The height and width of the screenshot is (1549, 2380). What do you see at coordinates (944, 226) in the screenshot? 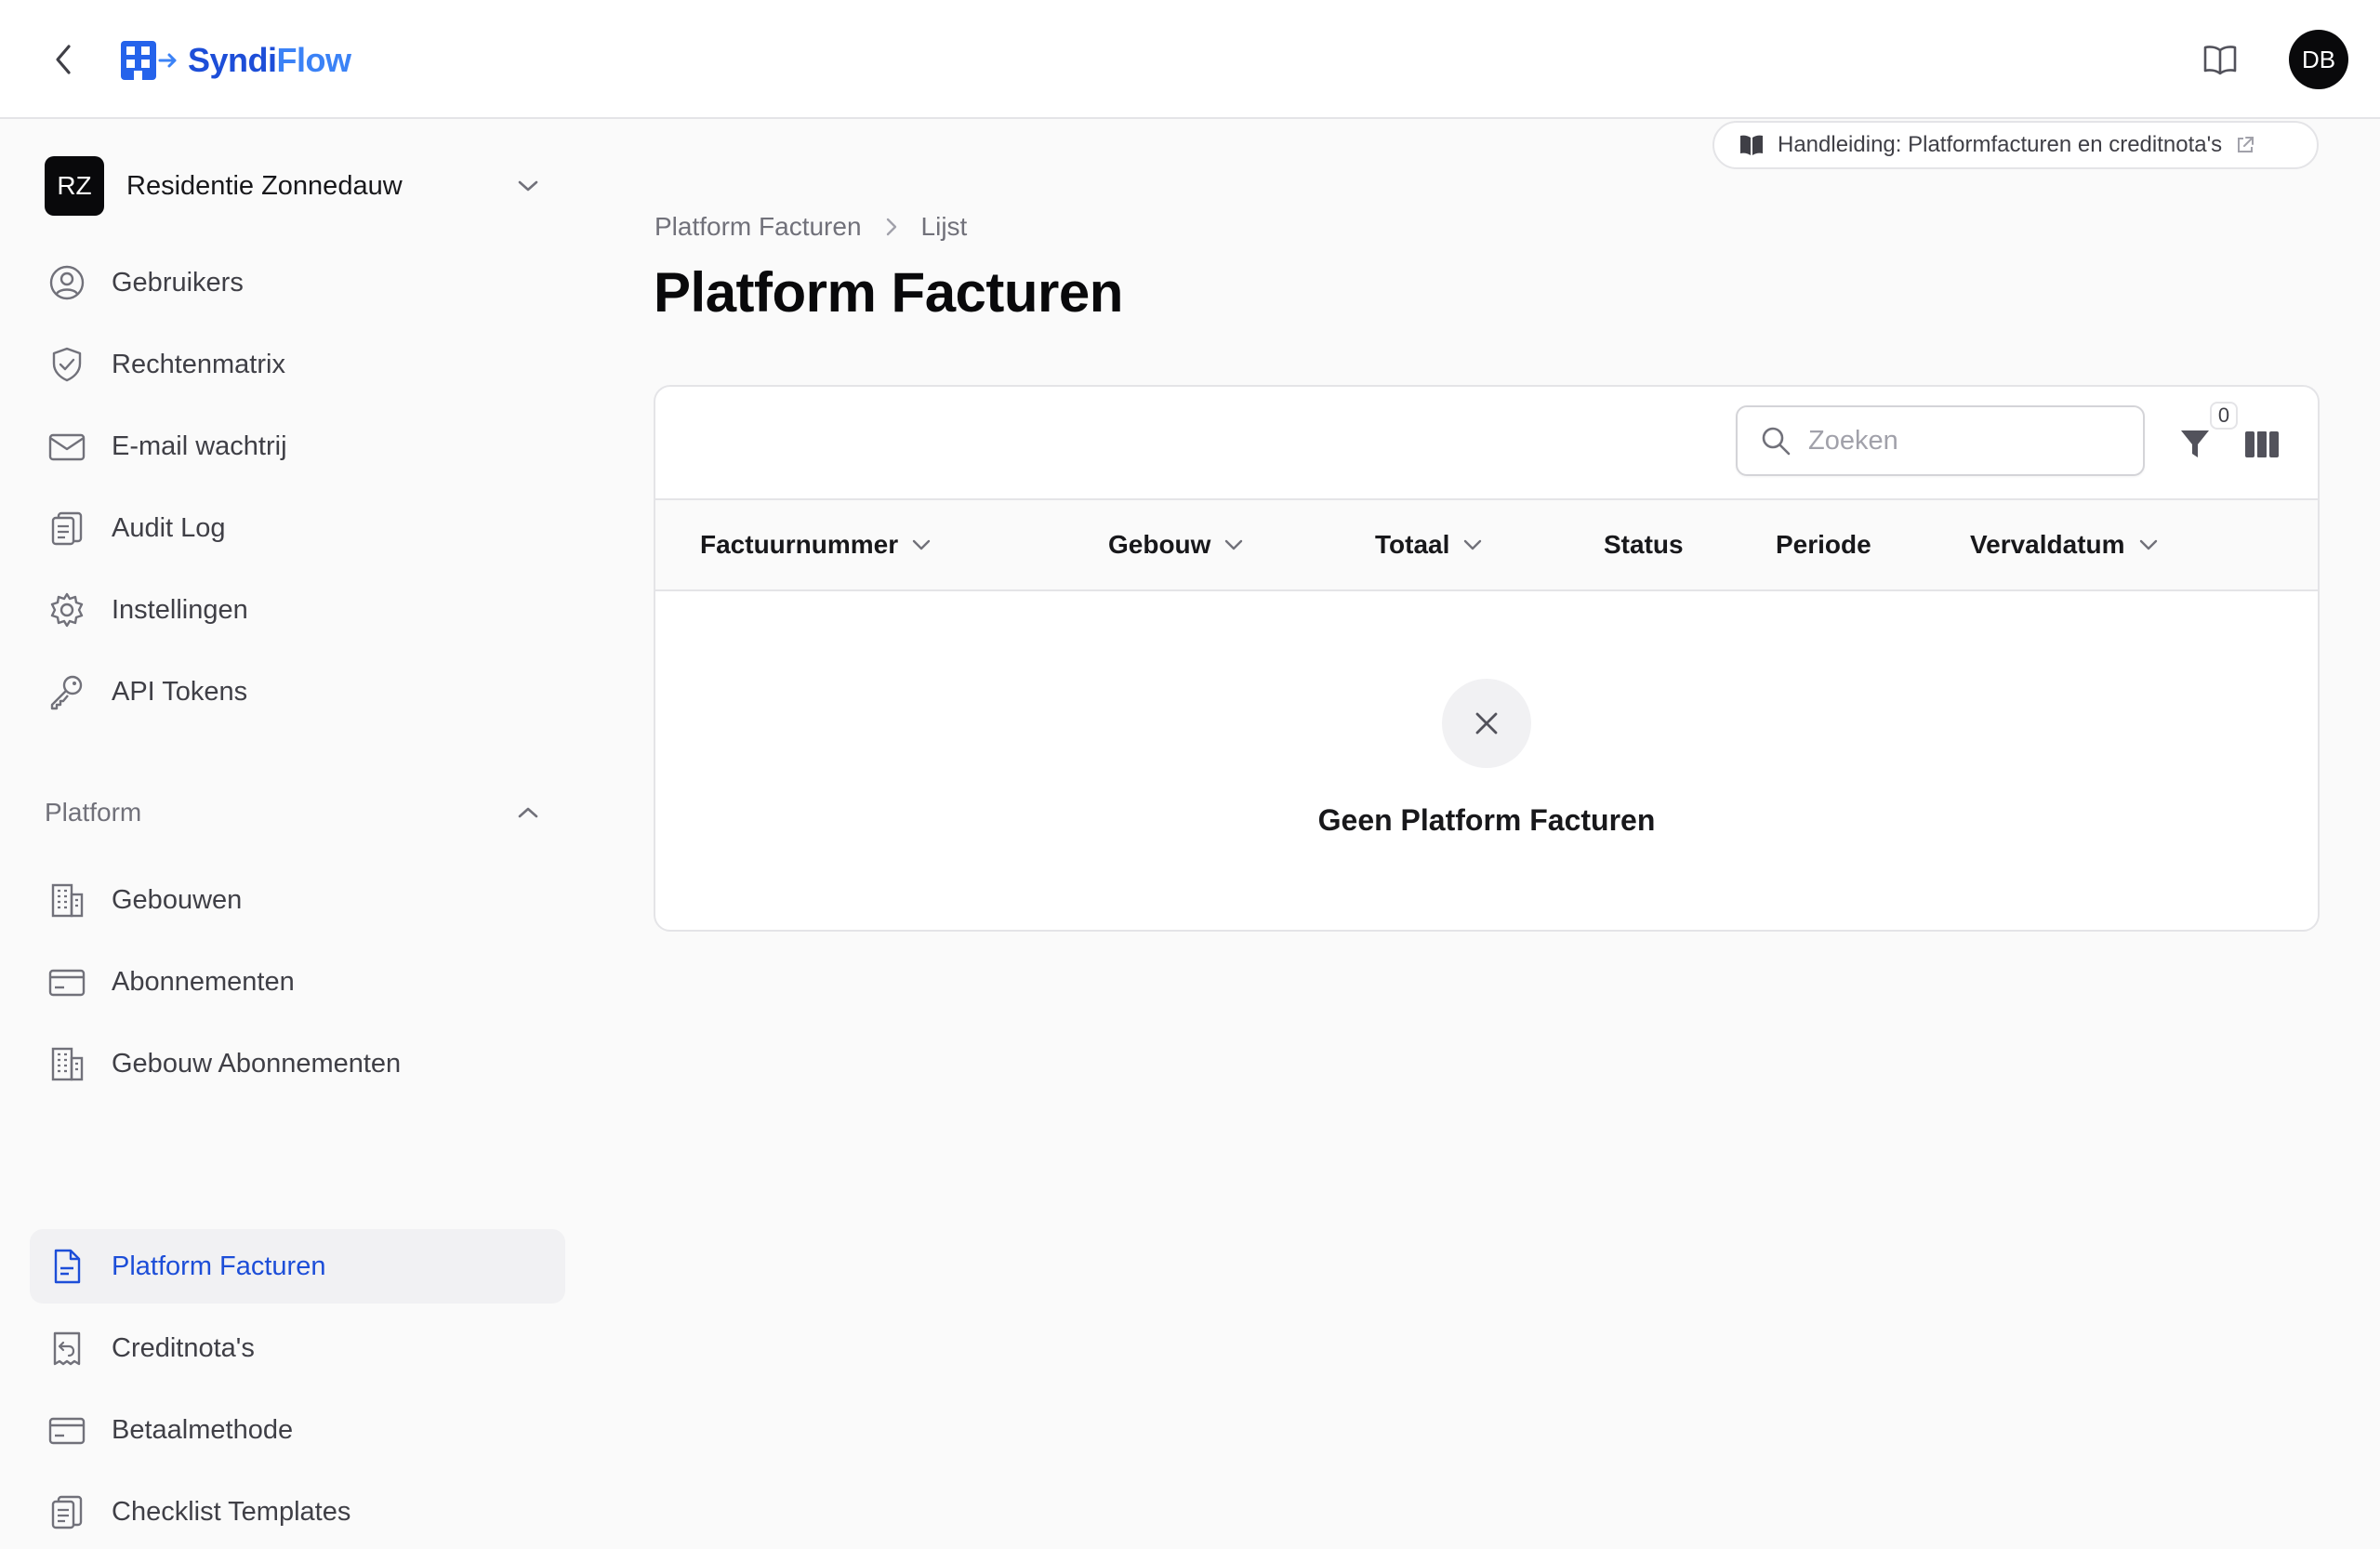
I see `breadcrumb-current: Lijst` at bounding box center [944, 226].